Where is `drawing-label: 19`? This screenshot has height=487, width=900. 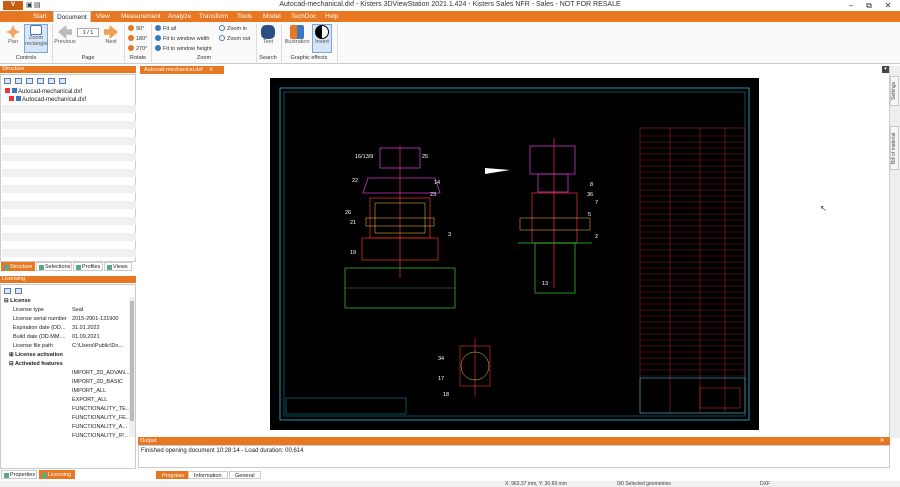
drawing-label: 19 is located at coordinates (353, 253).